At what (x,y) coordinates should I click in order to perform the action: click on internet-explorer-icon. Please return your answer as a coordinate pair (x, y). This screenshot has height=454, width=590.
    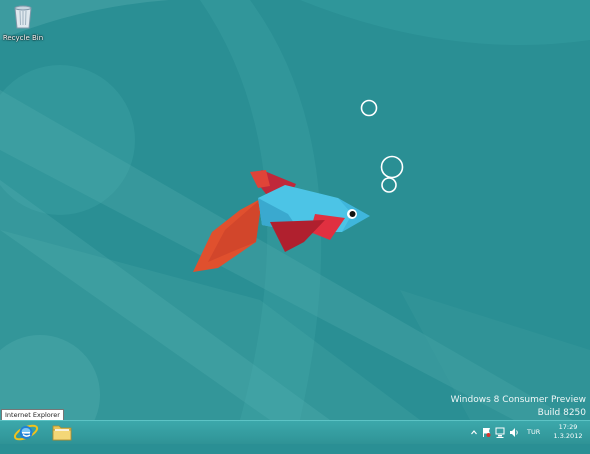
    Looking at the image, I should click on (26, 432).